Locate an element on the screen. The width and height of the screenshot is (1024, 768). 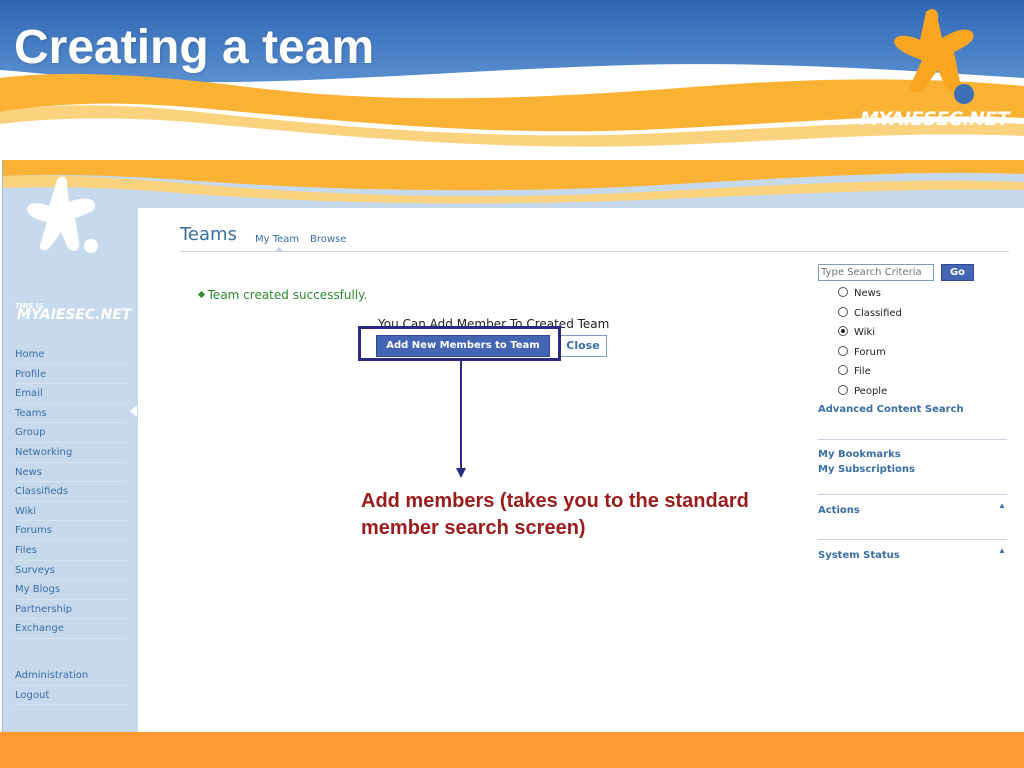
radio-people-label: People is located at coordinates (871, 391).